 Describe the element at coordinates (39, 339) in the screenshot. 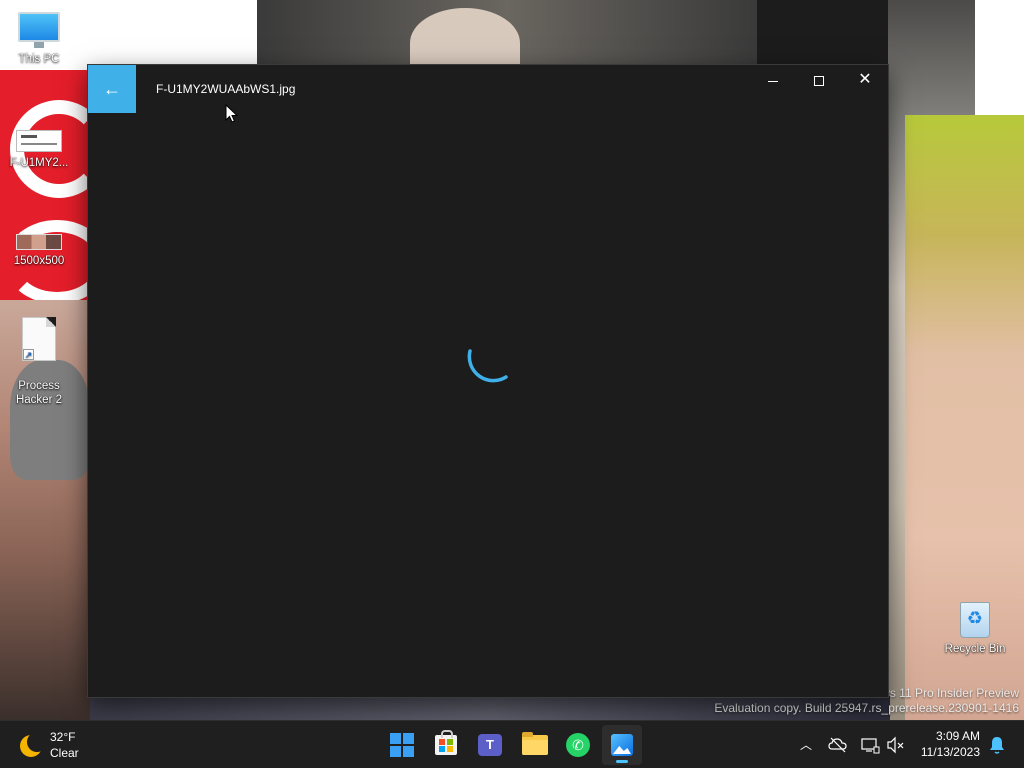

I see `shortcut-file-icon: ↗` at that location.